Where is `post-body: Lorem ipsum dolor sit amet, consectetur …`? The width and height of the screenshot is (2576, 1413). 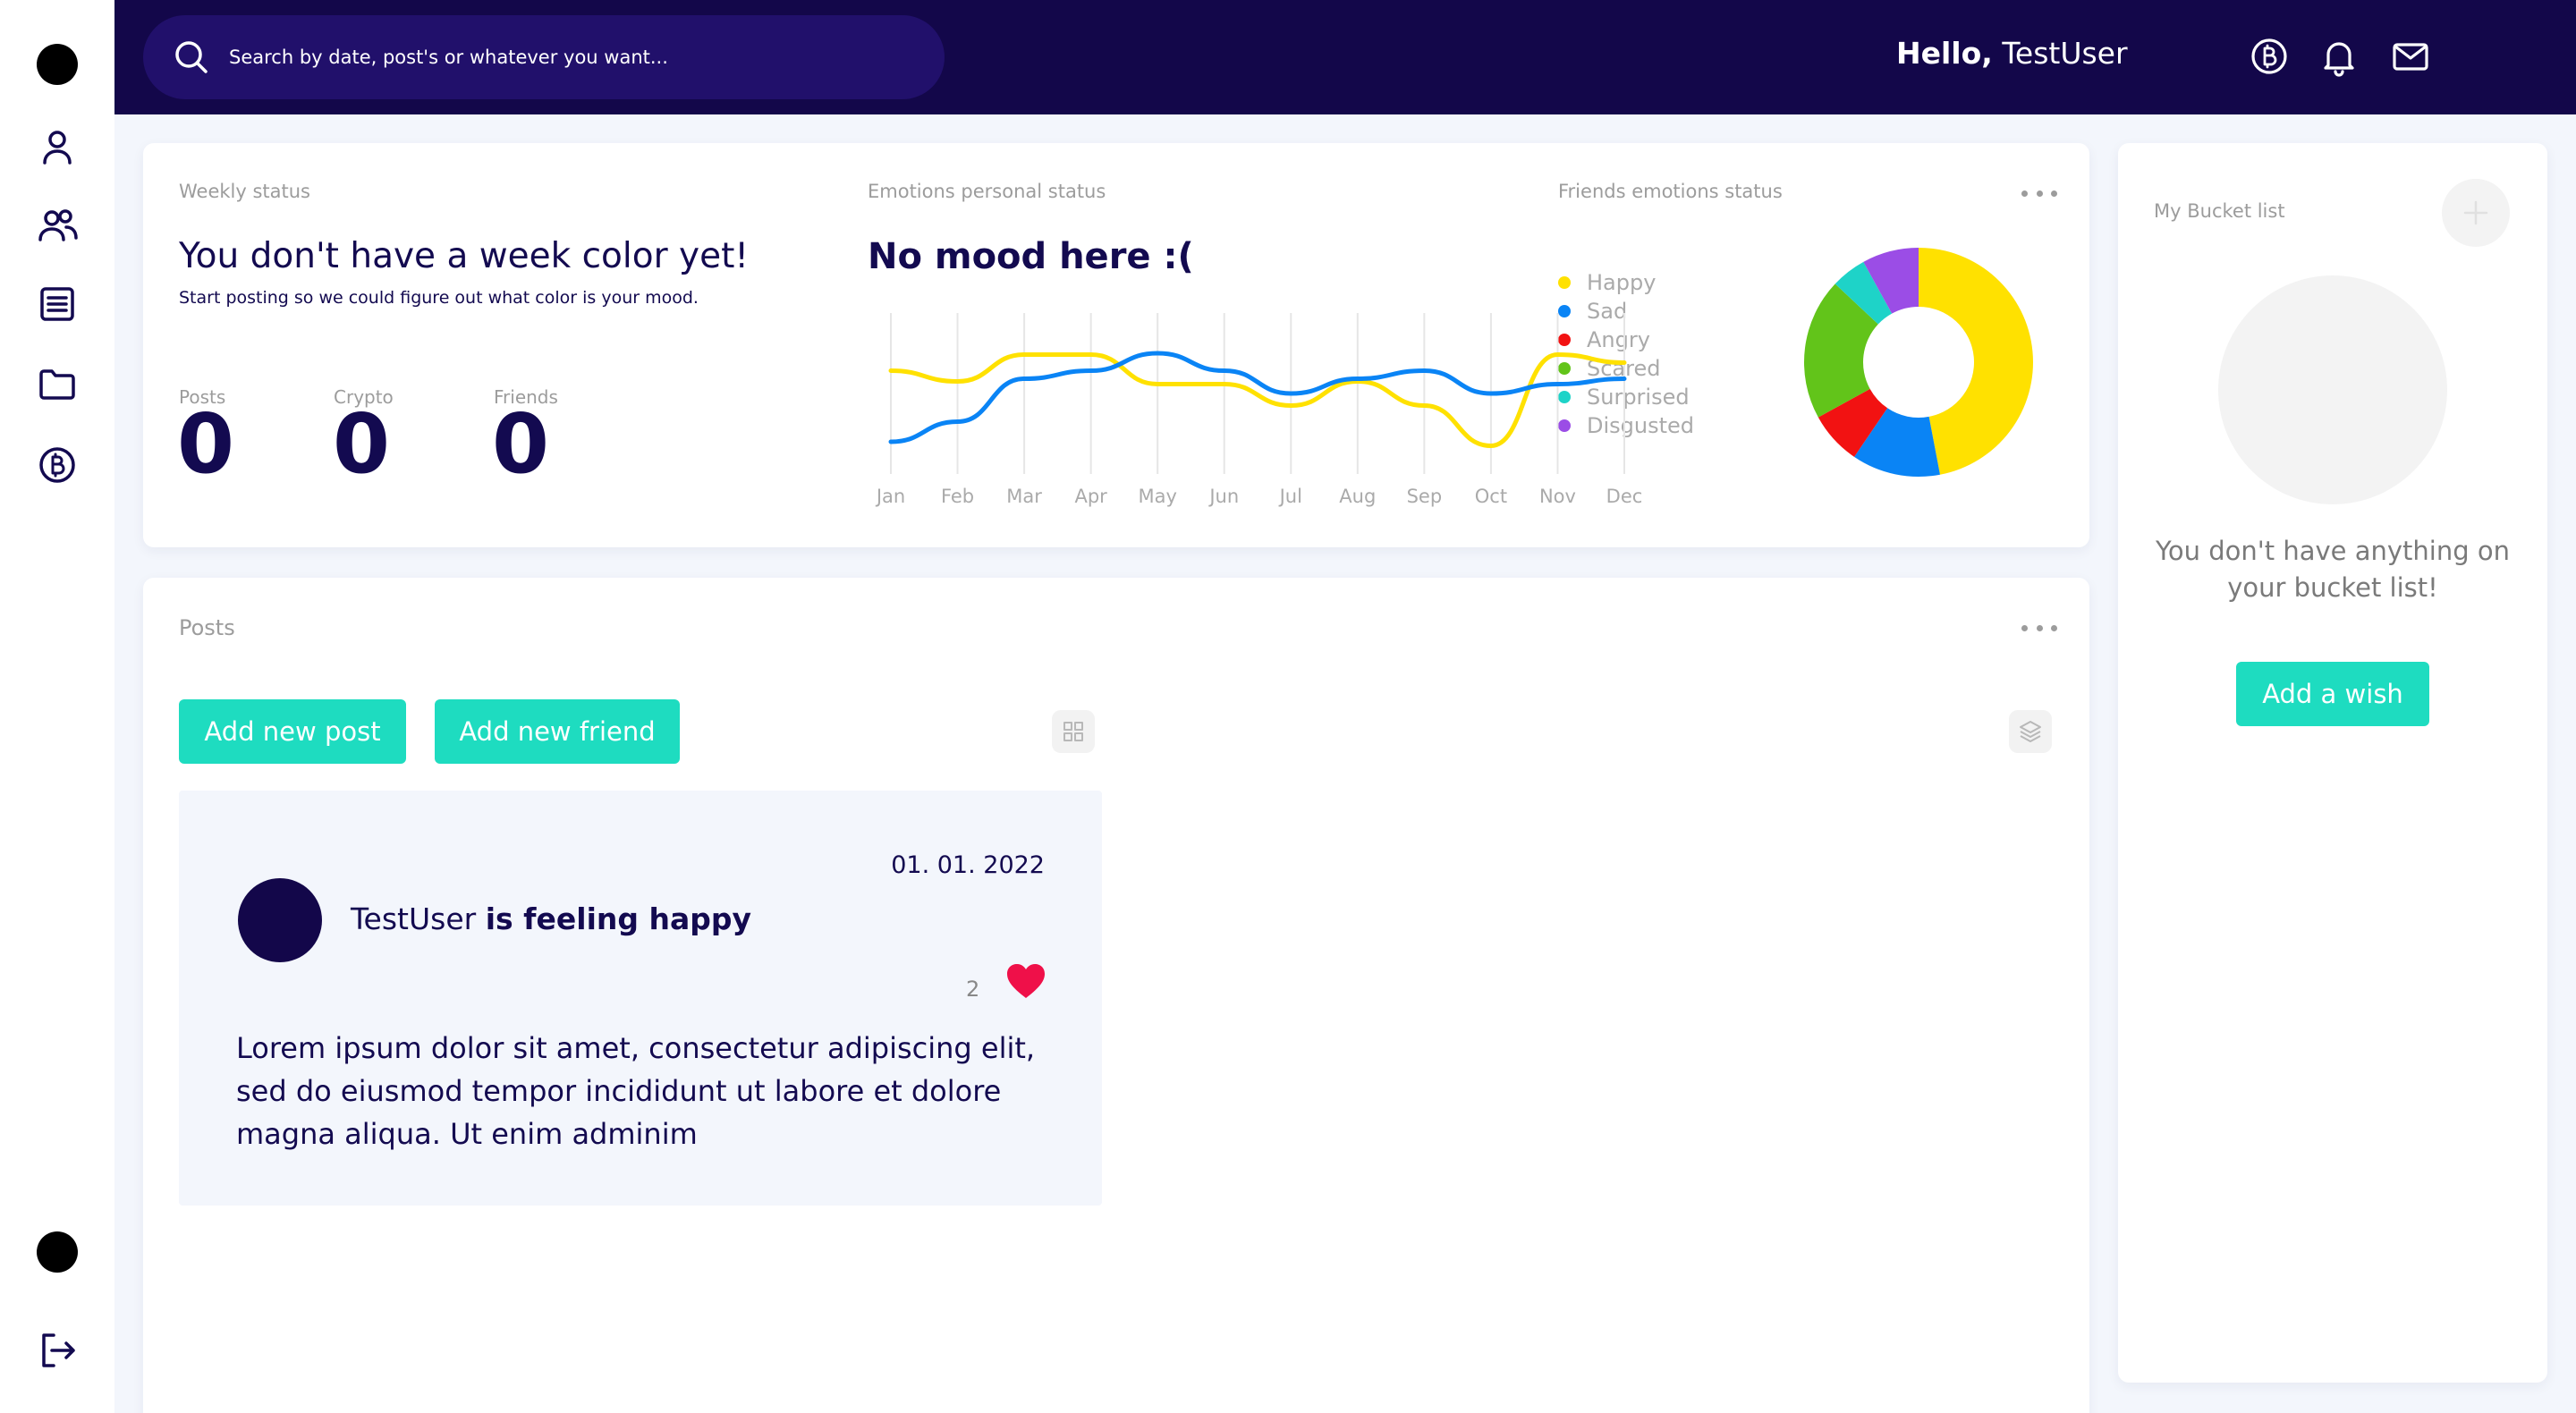
post-body: Lorem ipsum dolor sit amet, consectetur … is located at coordinates (636, 1091).